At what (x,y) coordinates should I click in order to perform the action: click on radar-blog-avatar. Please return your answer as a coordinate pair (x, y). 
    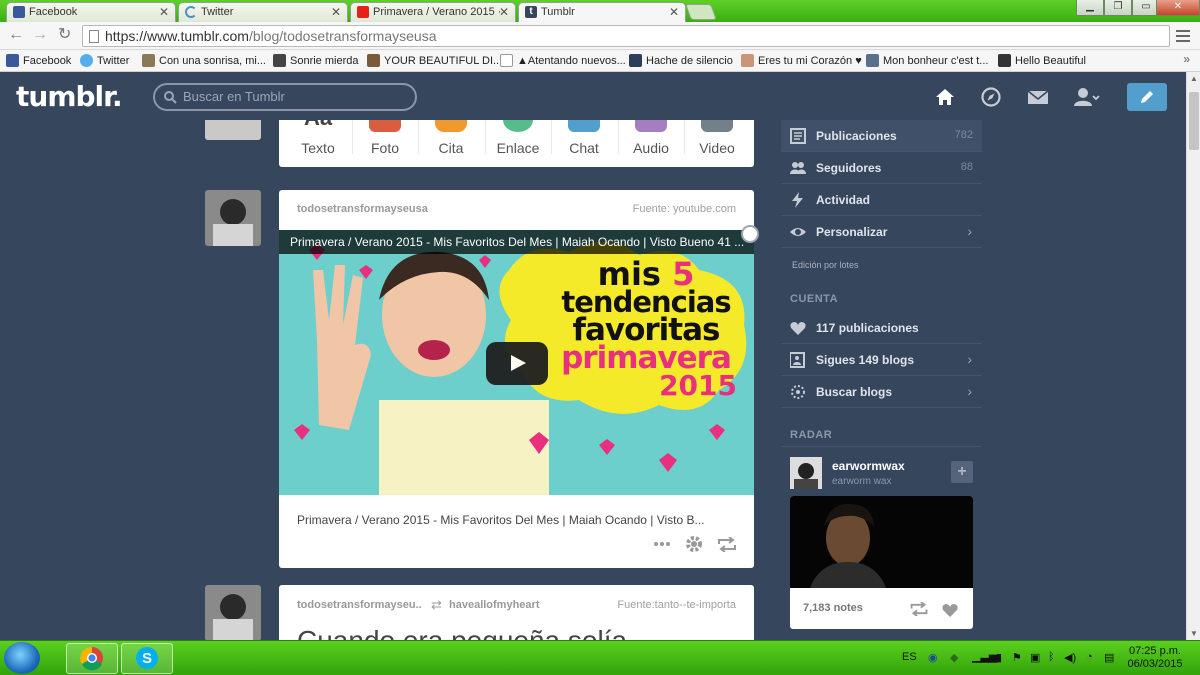
    Looking at the image, I should click on (806, 473).